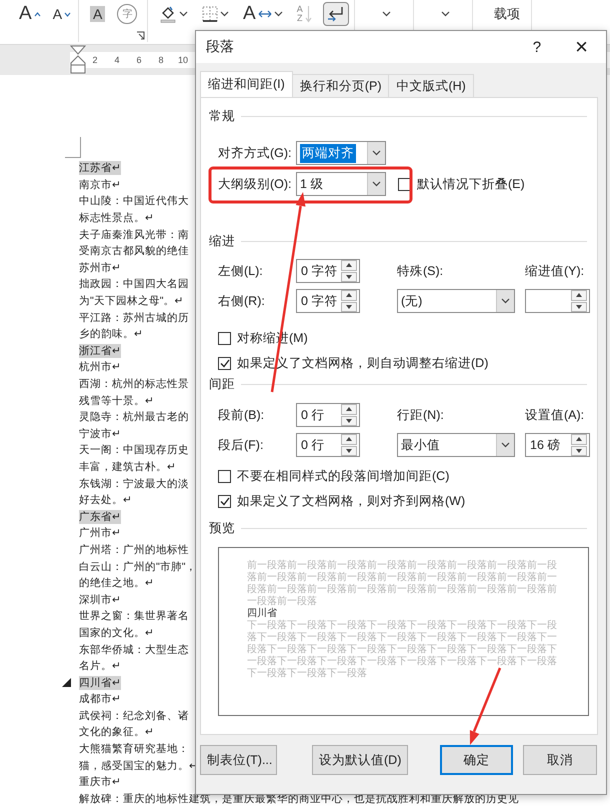  What do you see at coordinates (222, 116) in the screenshot?
I see `section-heading: 常规` at bounding box center [222, 116].